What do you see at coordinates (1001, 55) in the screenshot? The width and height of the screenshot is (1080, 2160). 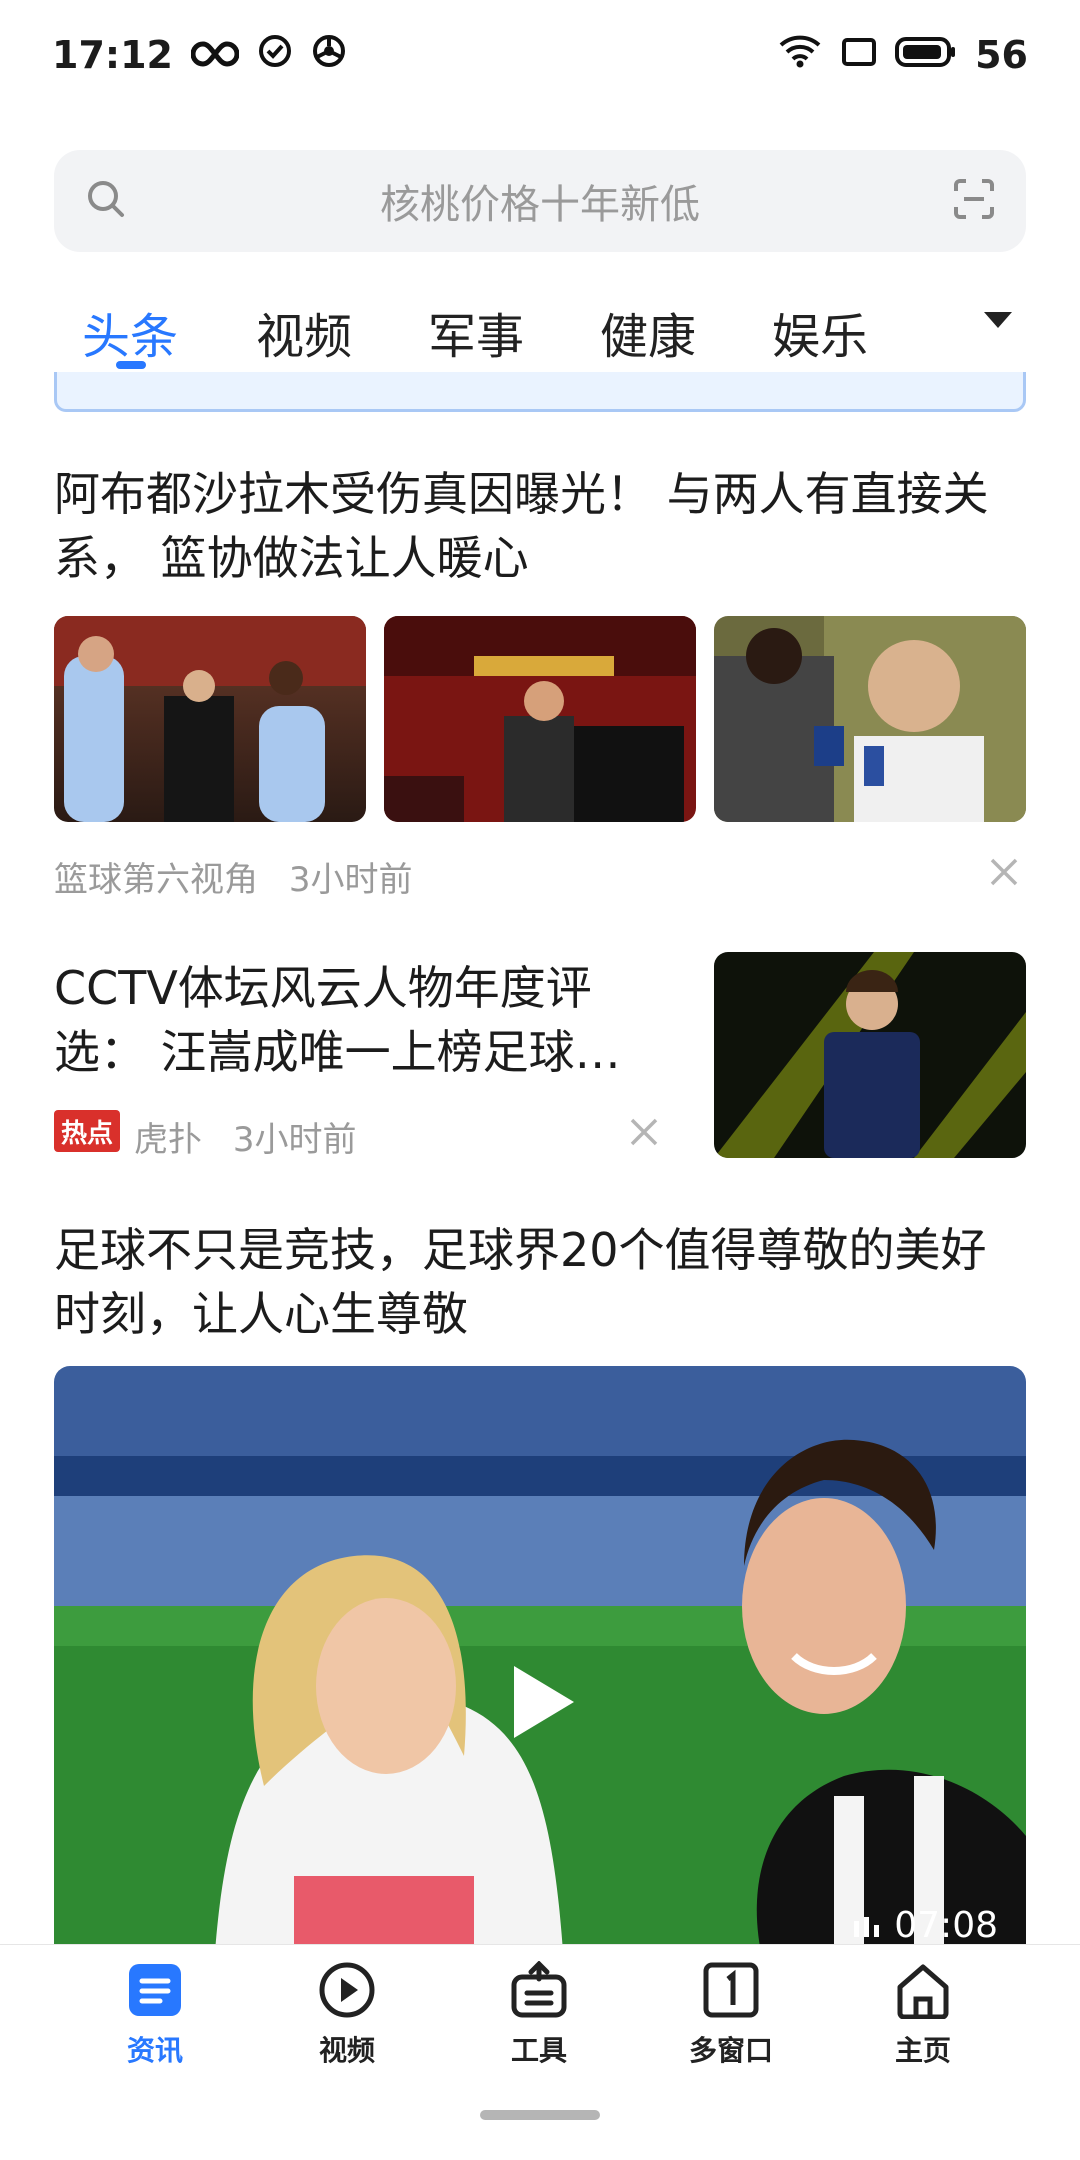 I see `battery-level: 56` at bounding box center [1001, 55].